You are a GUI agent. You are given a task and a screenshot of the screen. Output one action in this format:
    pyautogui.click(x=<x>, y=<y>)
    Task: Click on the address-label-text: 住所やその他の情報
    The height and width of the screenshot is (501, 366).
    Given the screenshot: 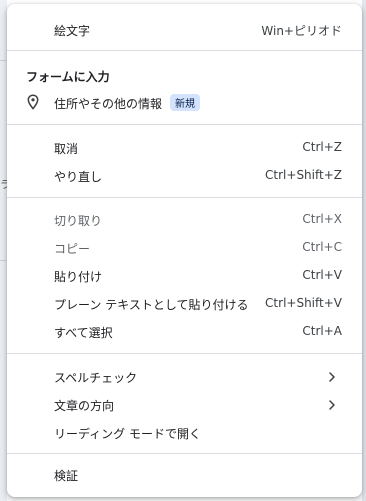 What is the action you would take?
    pyautogui.click(x=108, y=104)
    